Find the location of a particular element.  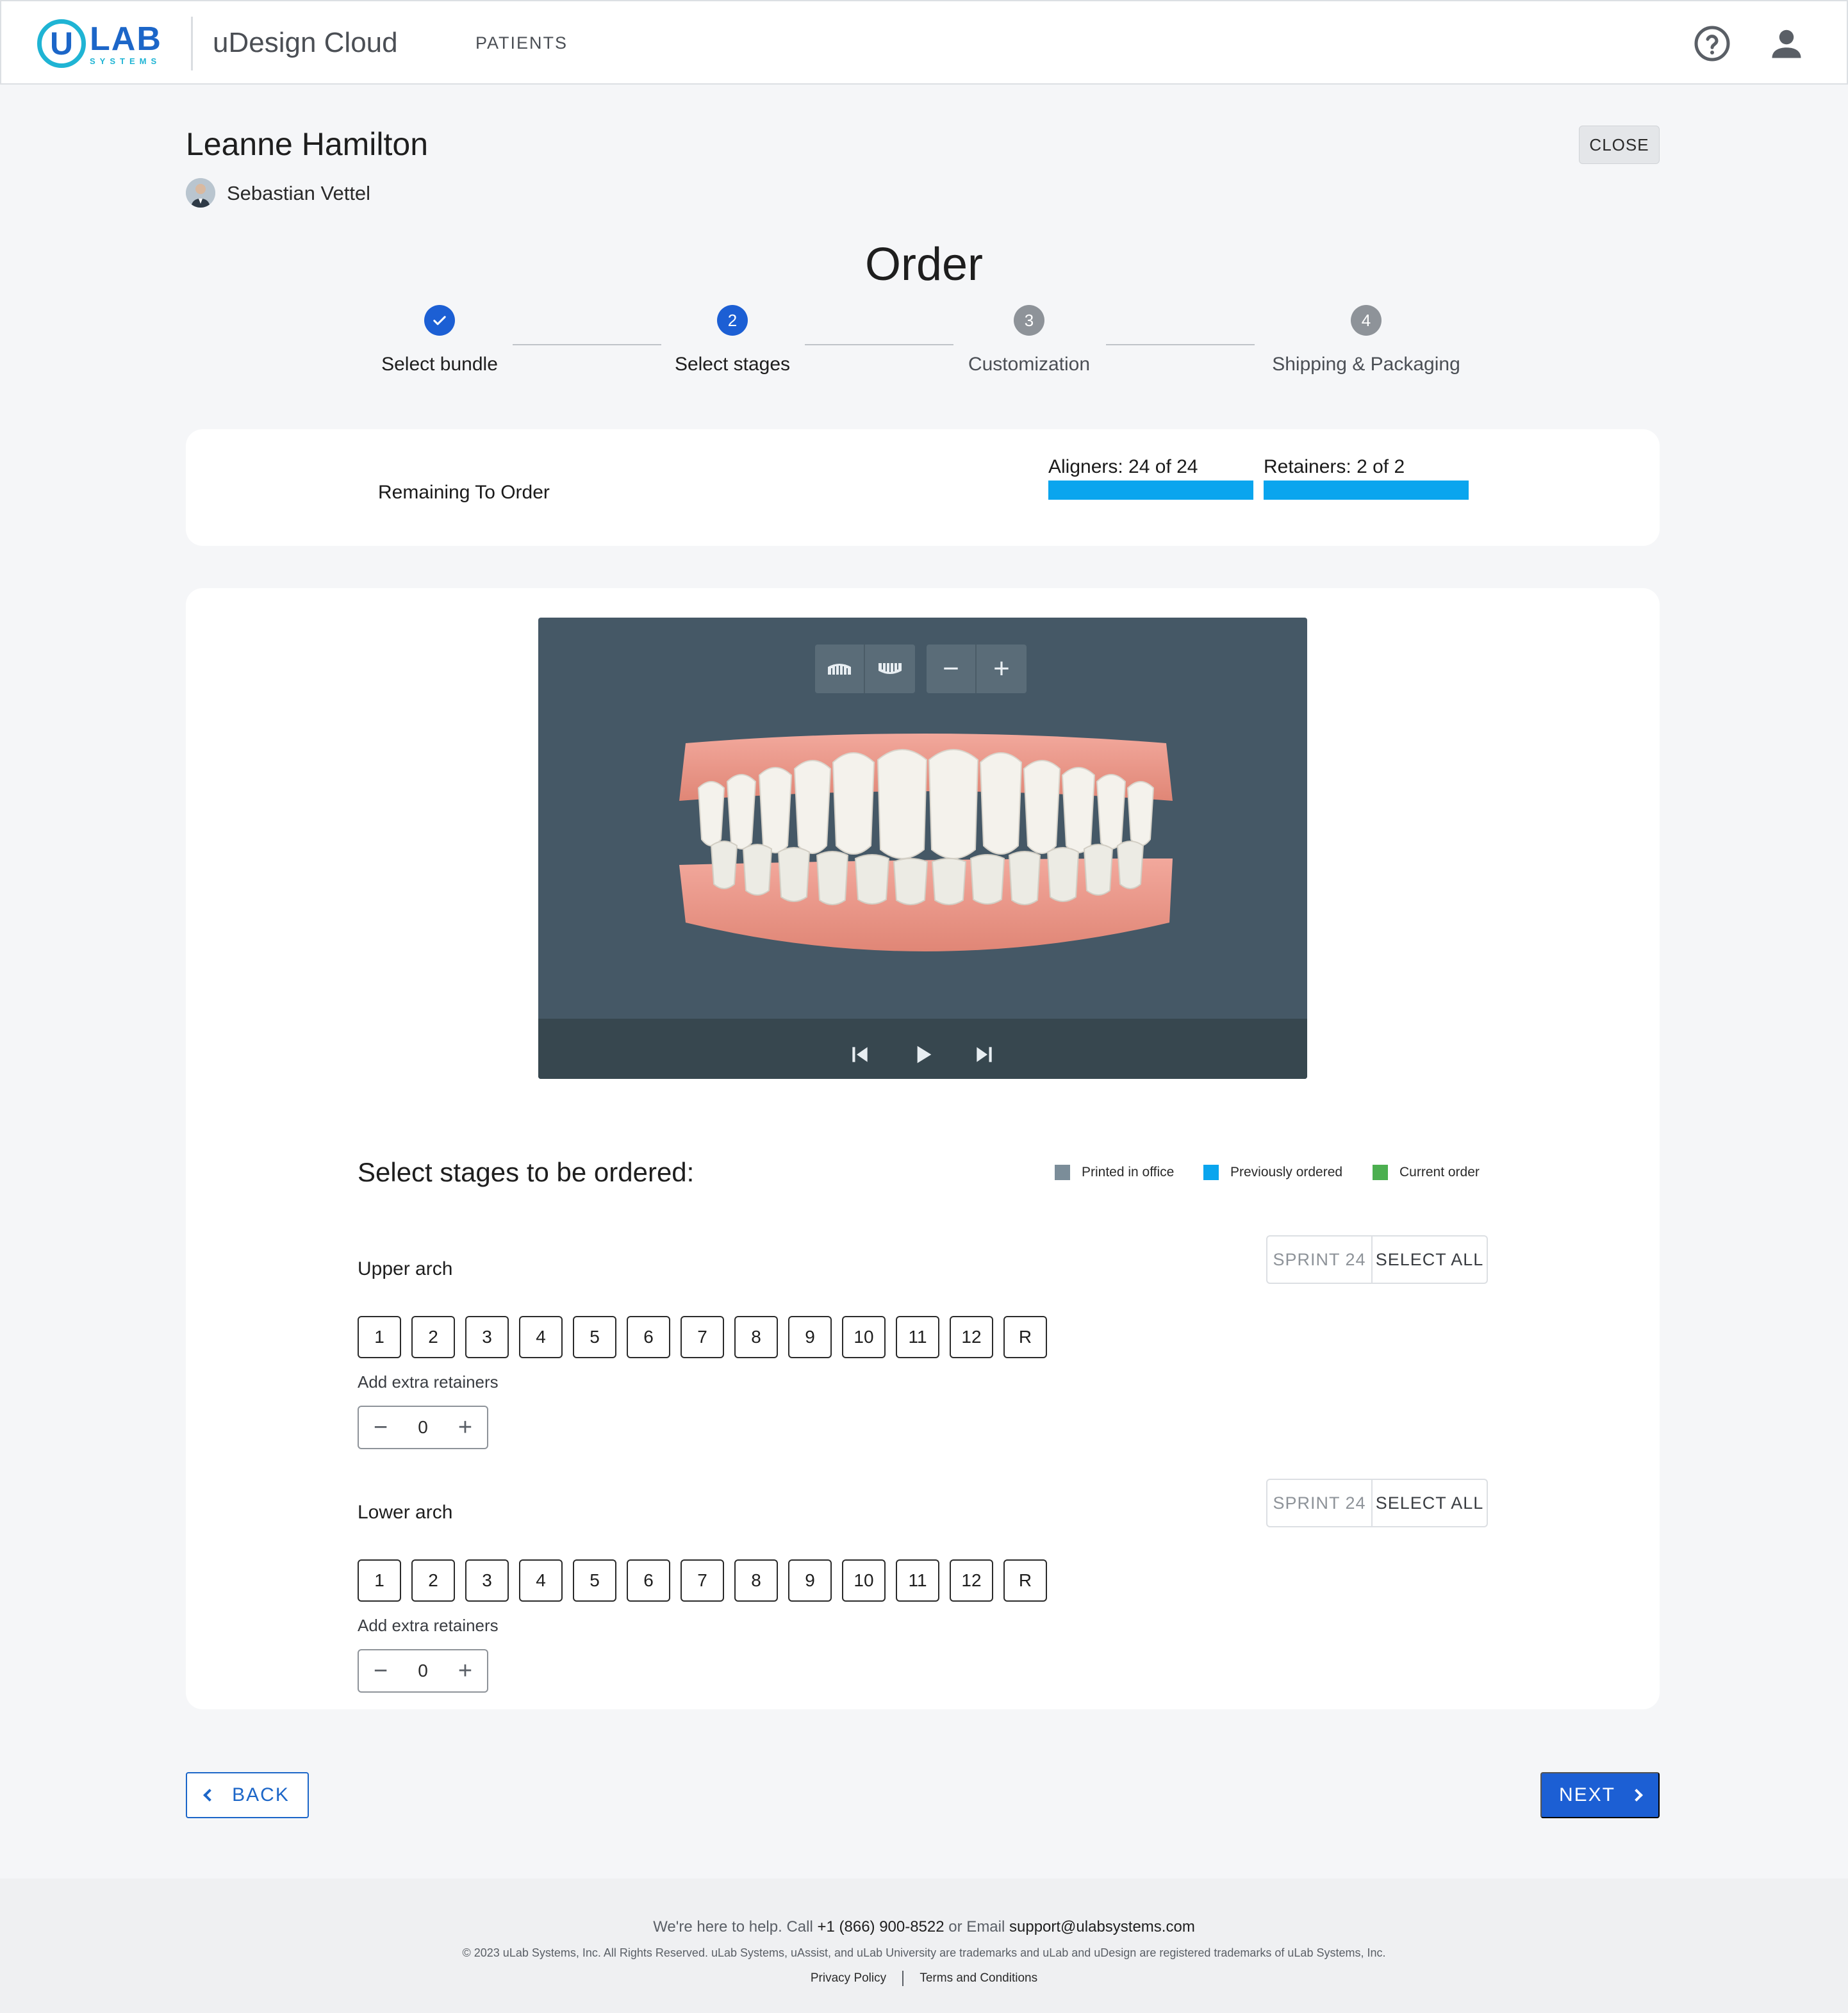

arch-toggle-group is located at coordinates (865, 669).